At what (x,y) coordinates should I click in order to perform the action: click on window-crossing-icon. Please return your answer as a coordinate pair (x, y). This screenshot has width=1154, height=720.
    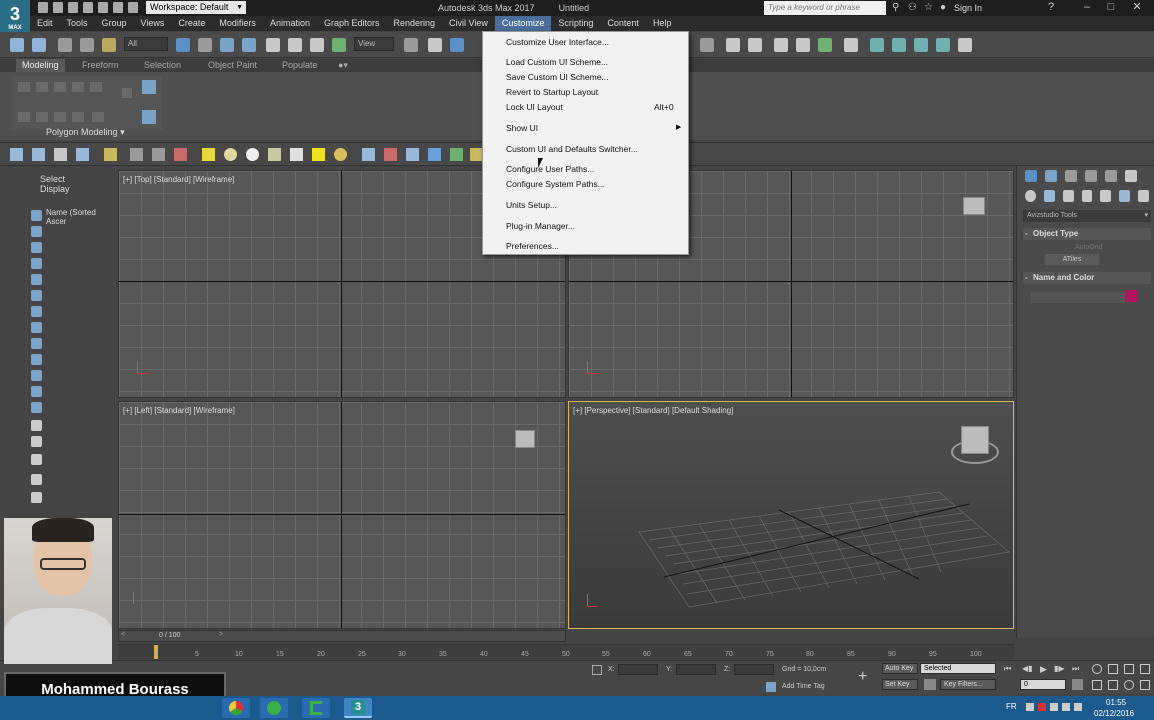
    Looking at the image, I should click on (249, 45).